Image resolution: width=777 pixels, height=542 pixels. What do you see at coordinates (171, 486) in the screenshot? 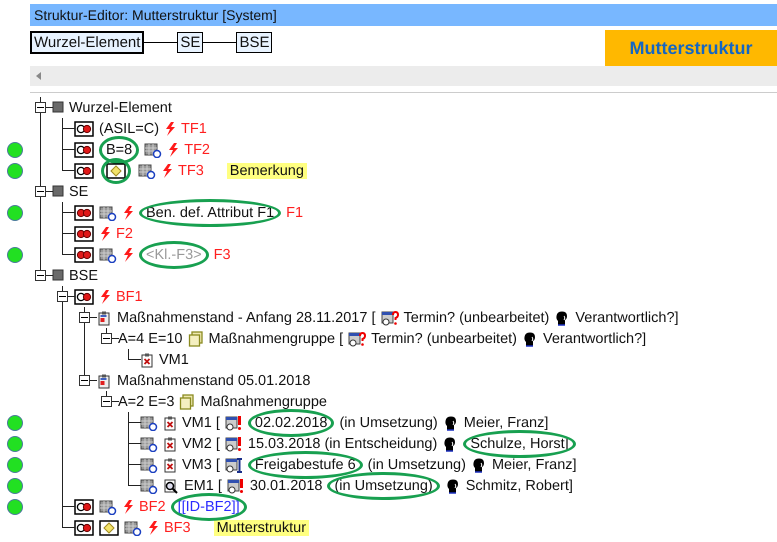
I see `magnifier-icon` at bounding box center [171, 486].